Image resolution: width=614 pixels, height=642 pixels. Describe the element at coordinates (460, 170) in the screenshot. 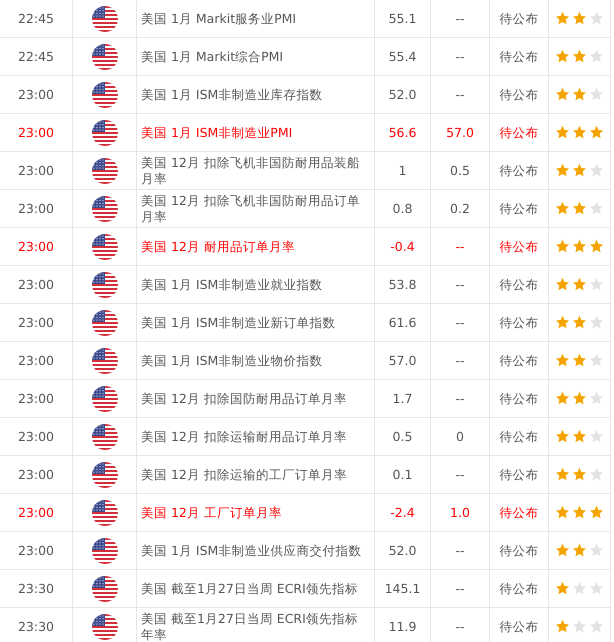

I see `forecast-value: 0.5` at that location.